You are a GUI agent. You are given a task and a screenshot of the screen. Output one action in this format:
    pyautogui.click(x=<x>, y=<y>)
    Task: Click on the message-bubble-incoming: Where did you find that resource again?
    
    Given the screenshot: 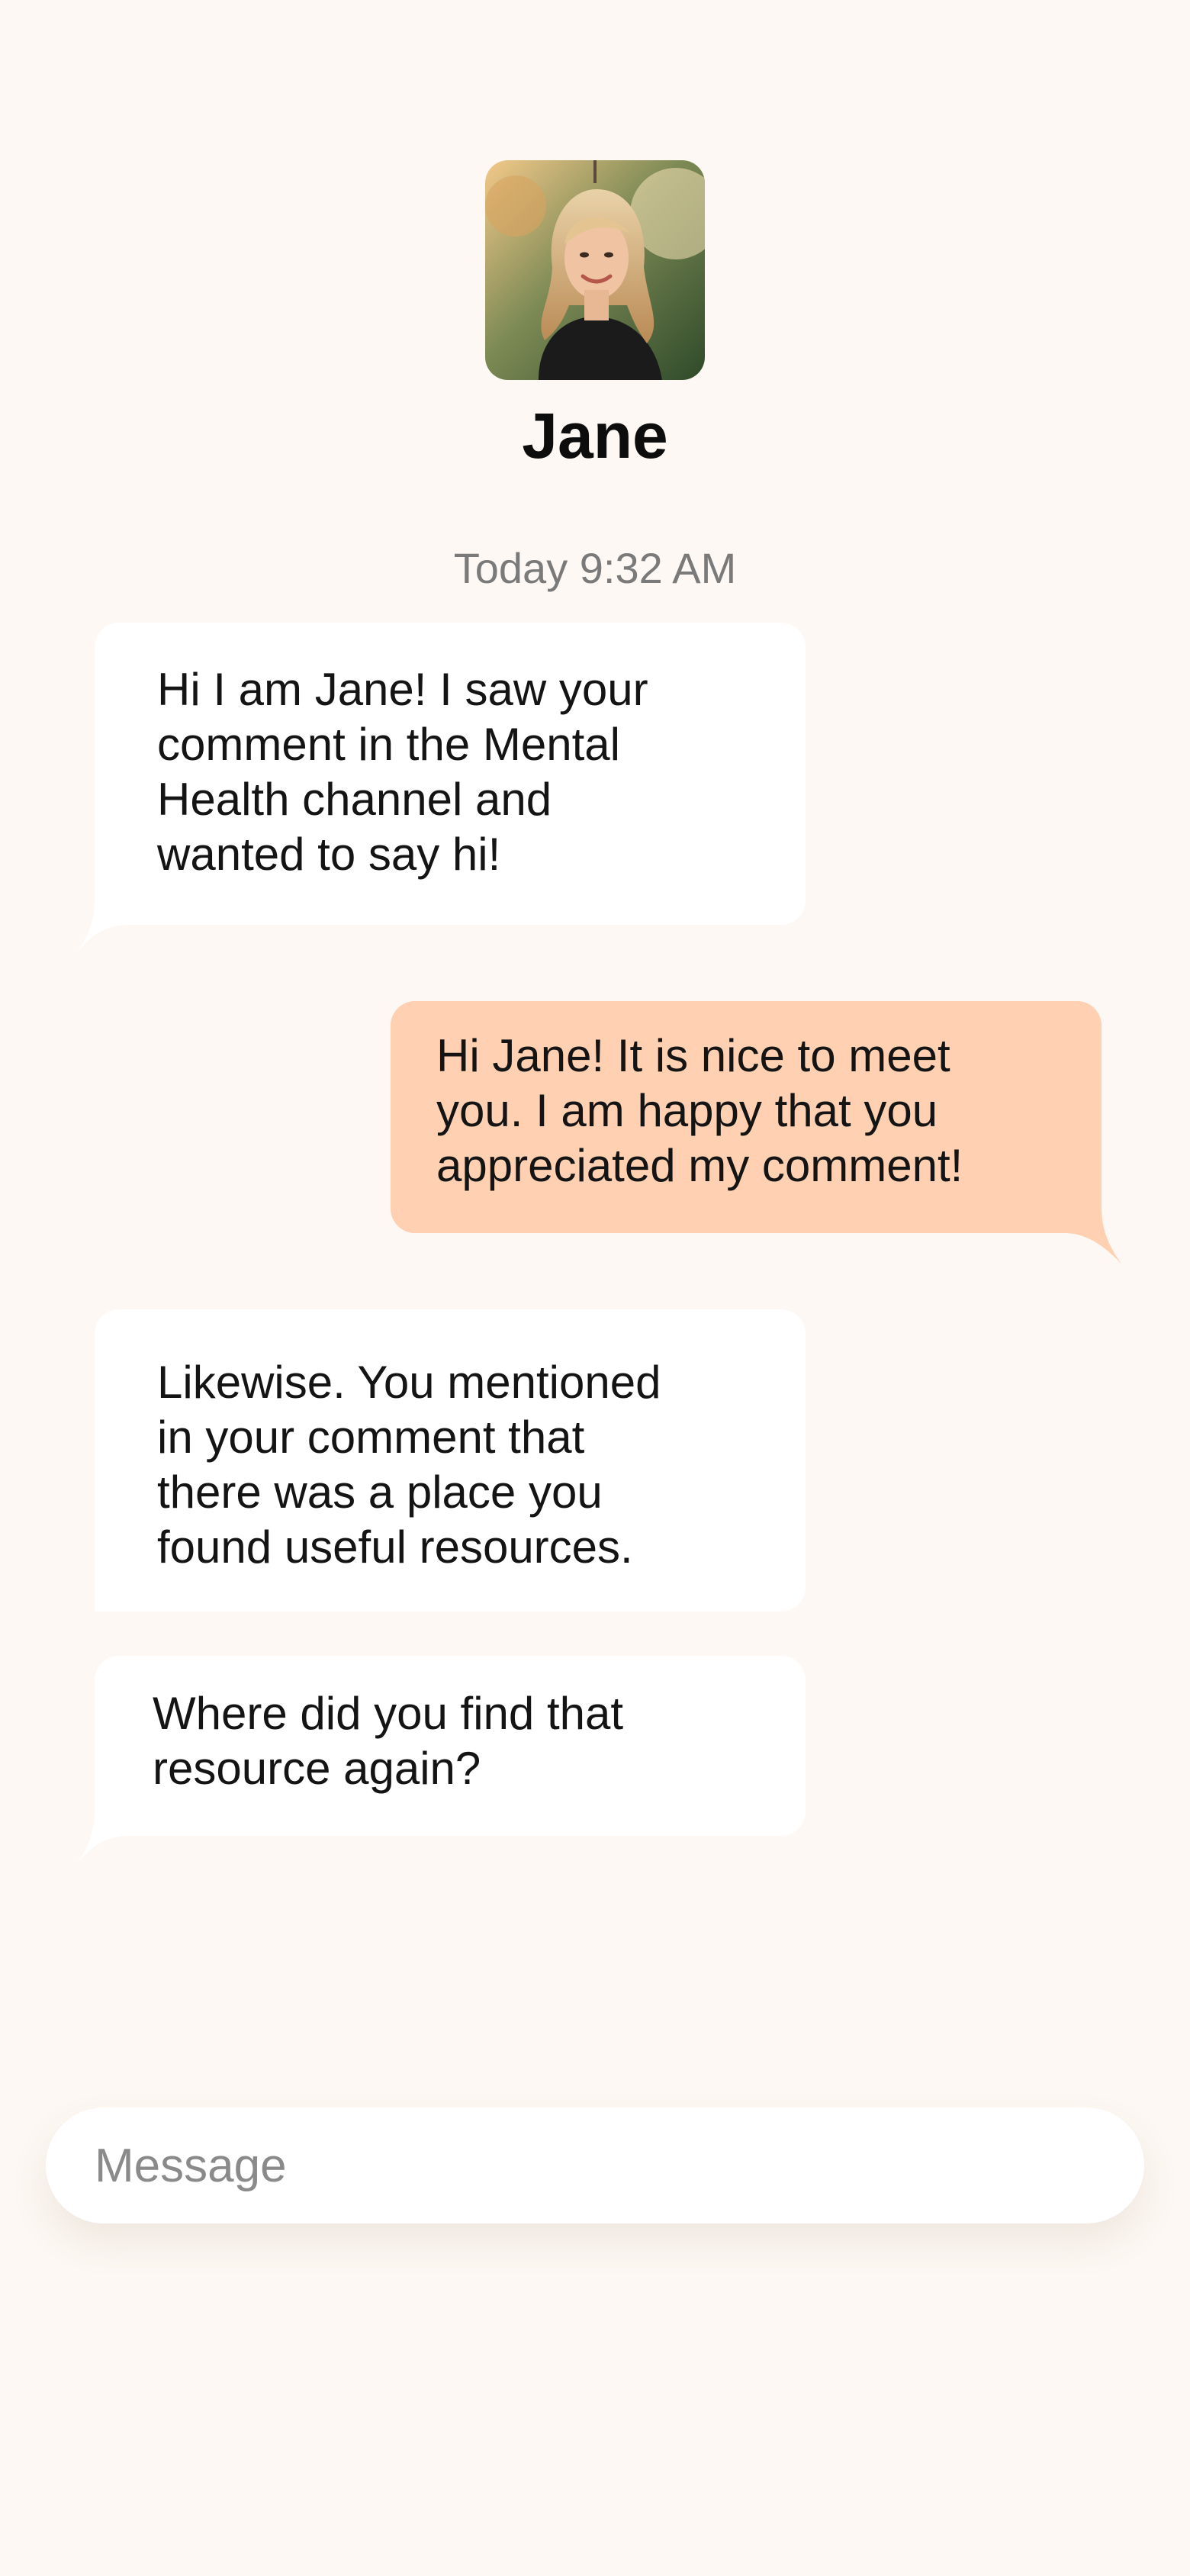 What is the action you would take?
    pyautogui.click(x=450, y=1746)
    